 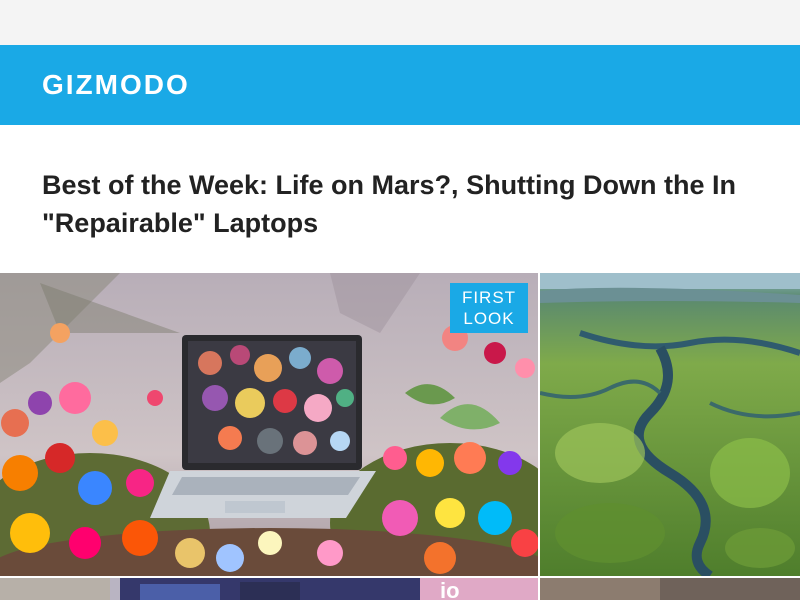 What do you see at coordinates (116, 85) in the screenshot?
I see `gizmodo-logo: GIZMODO` at bounding box center [116, 85].